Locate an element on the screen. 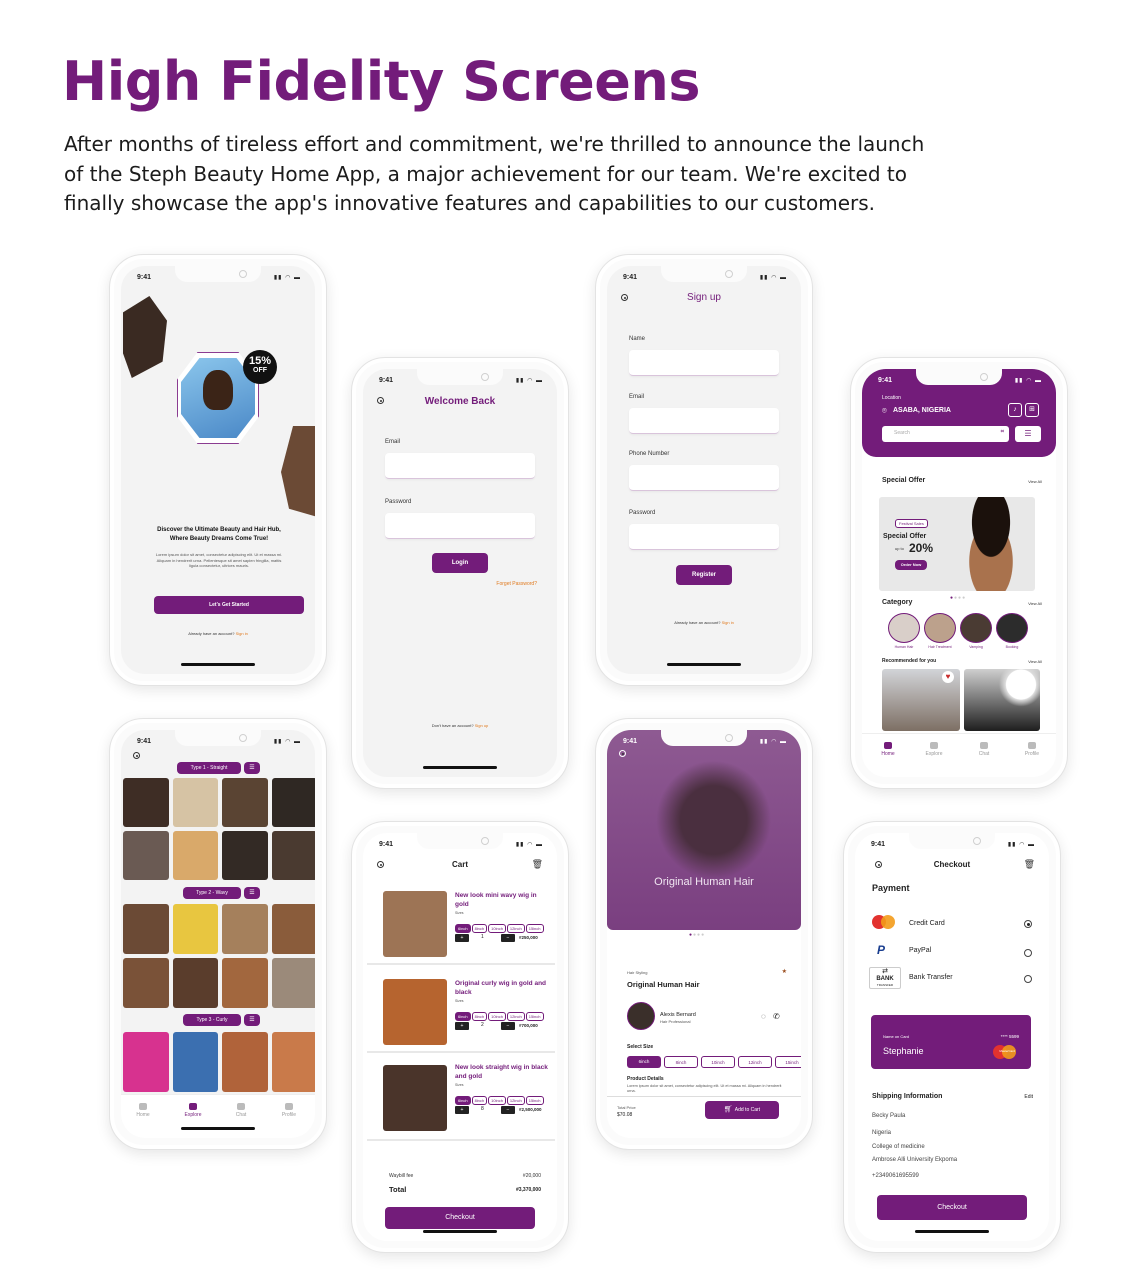 The image size is (1147, 1280). category-booking is located at coordinates (1012, 628).